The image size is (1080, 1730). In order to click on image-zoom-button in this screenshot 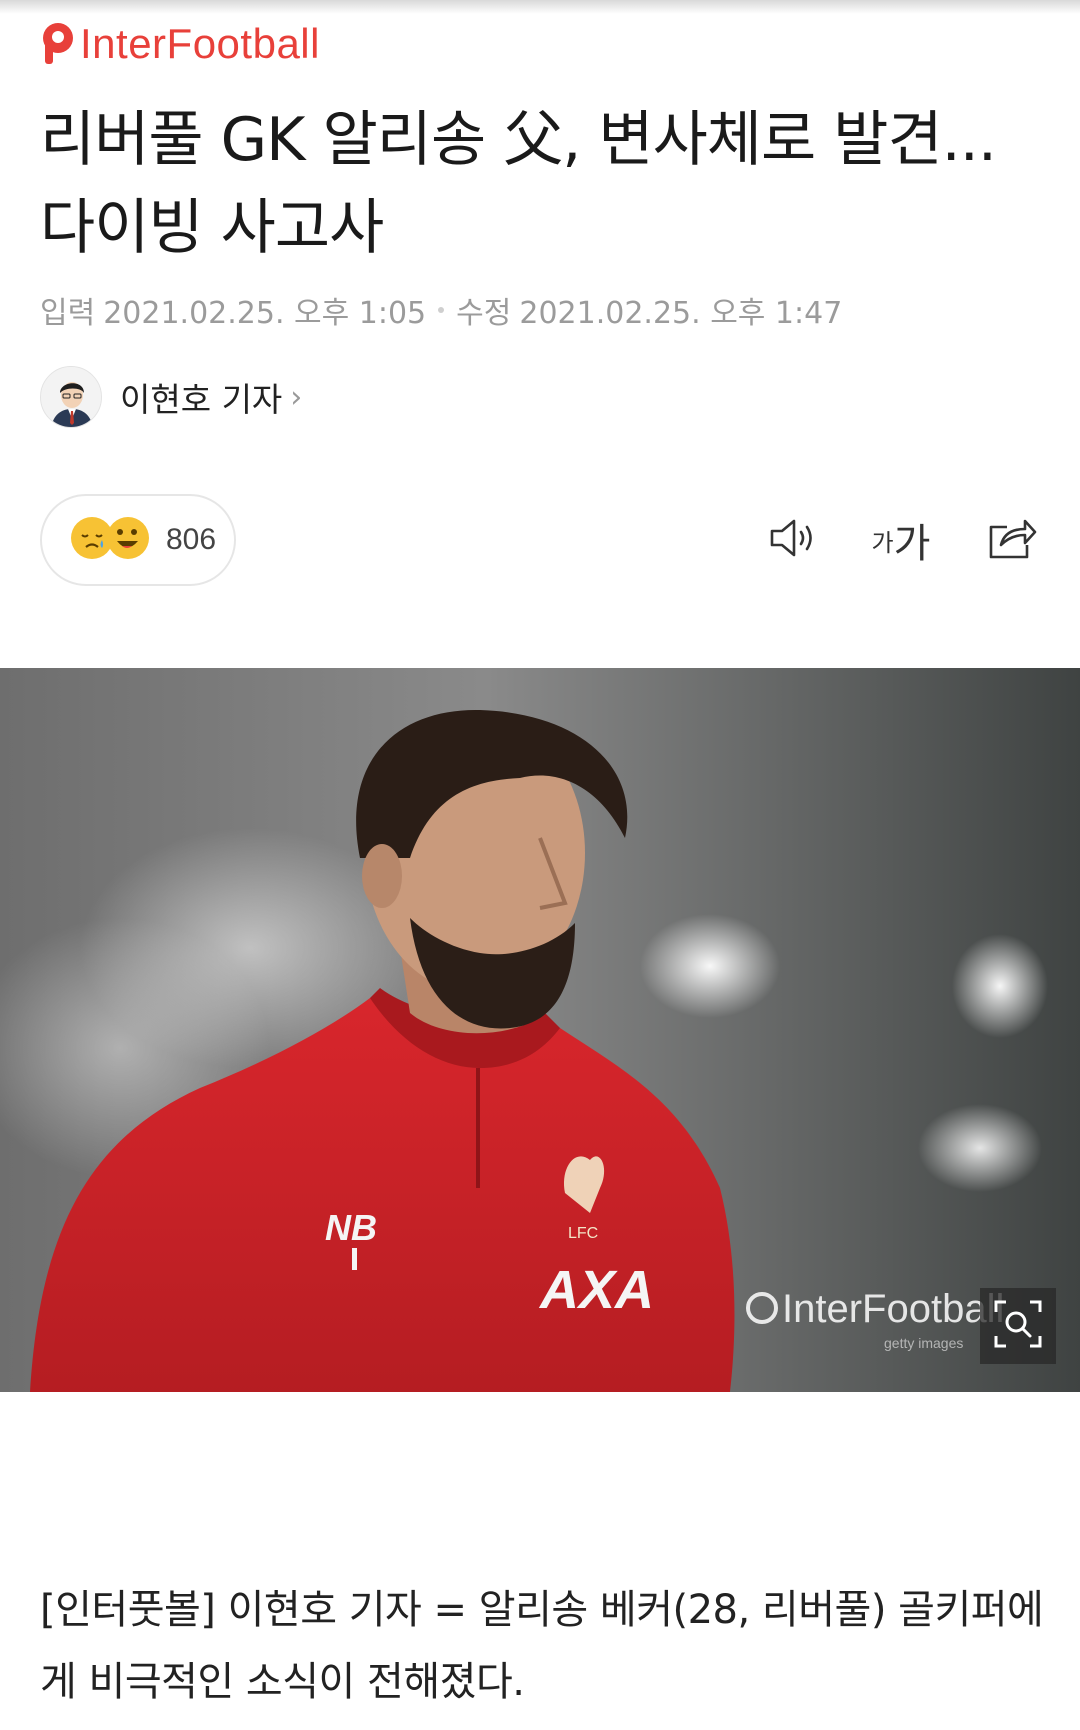, I will do `click(1018, 1326)`.